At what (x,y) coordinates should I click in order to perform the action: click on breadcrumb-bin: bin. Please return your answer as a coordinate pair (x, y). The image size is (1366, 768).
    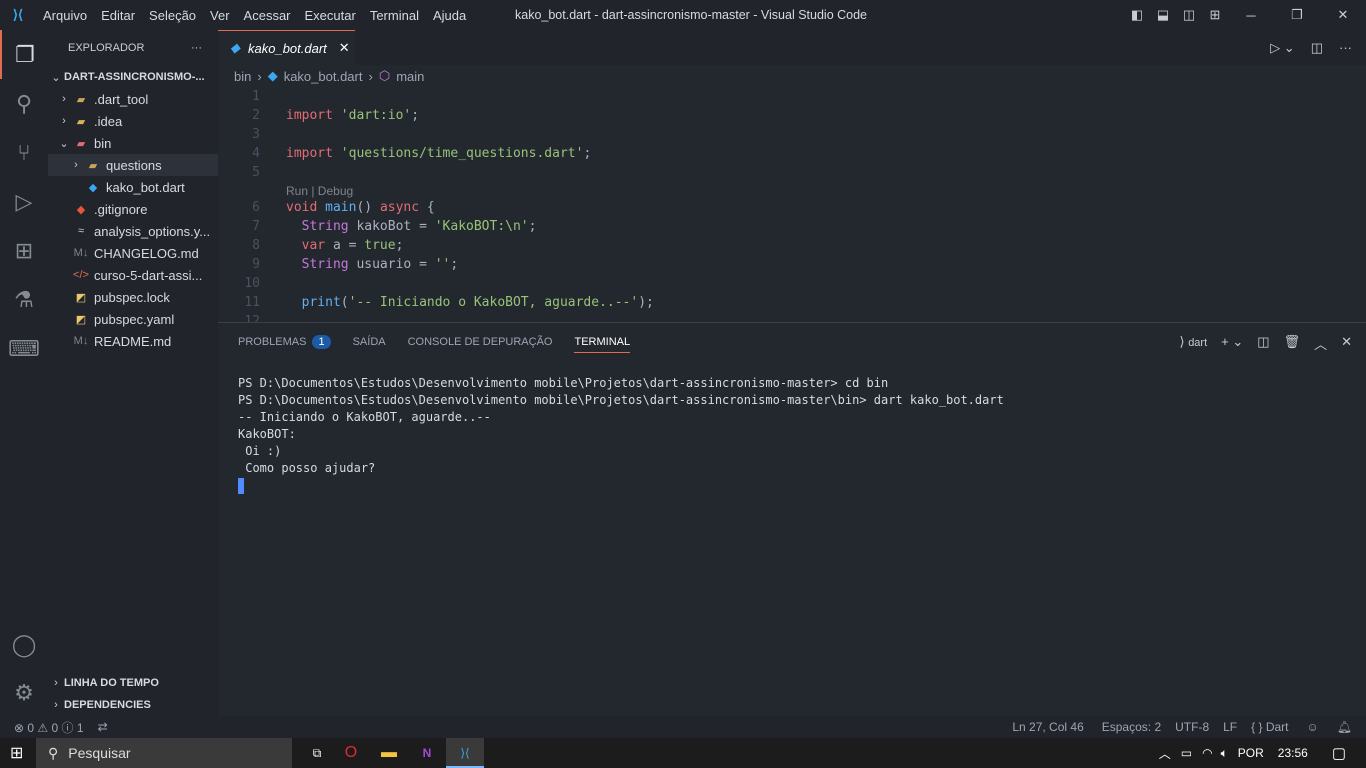
    Looking at the image, I should click on (242, 76).